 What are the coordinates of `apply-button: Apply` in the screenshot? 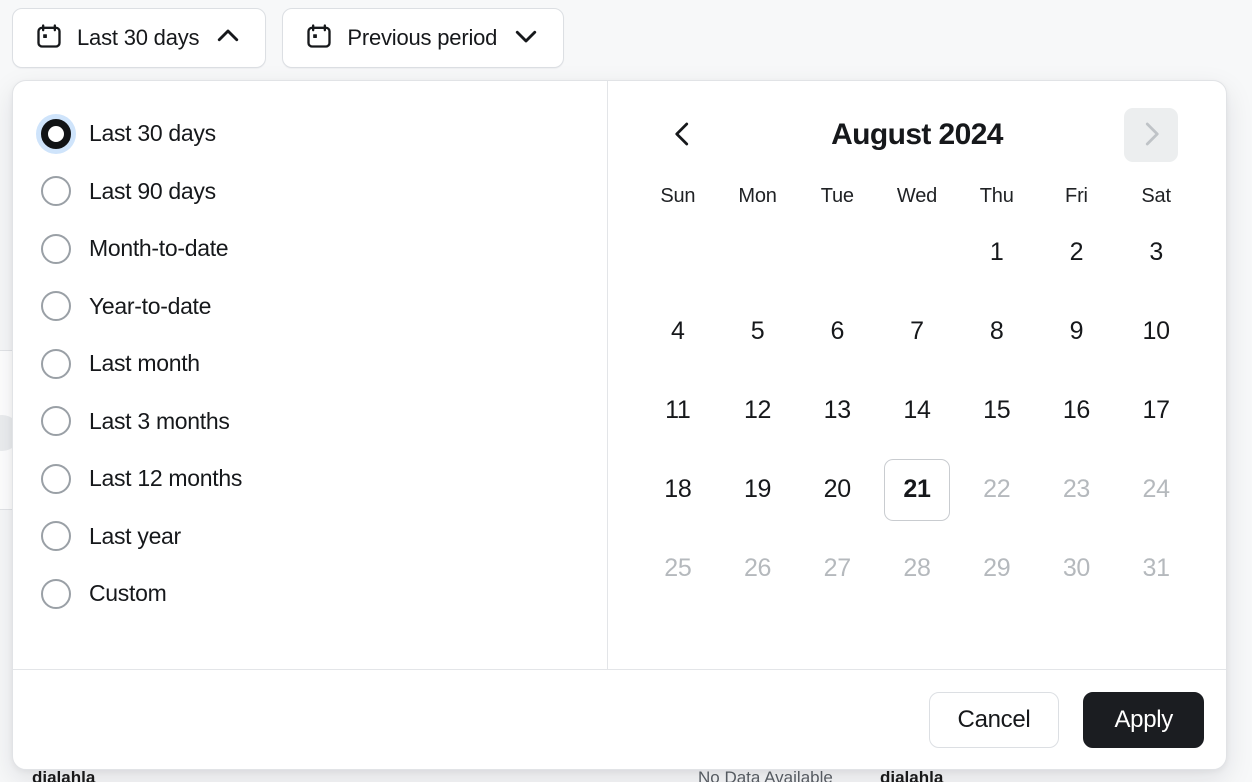 It's located at (1143, 719).